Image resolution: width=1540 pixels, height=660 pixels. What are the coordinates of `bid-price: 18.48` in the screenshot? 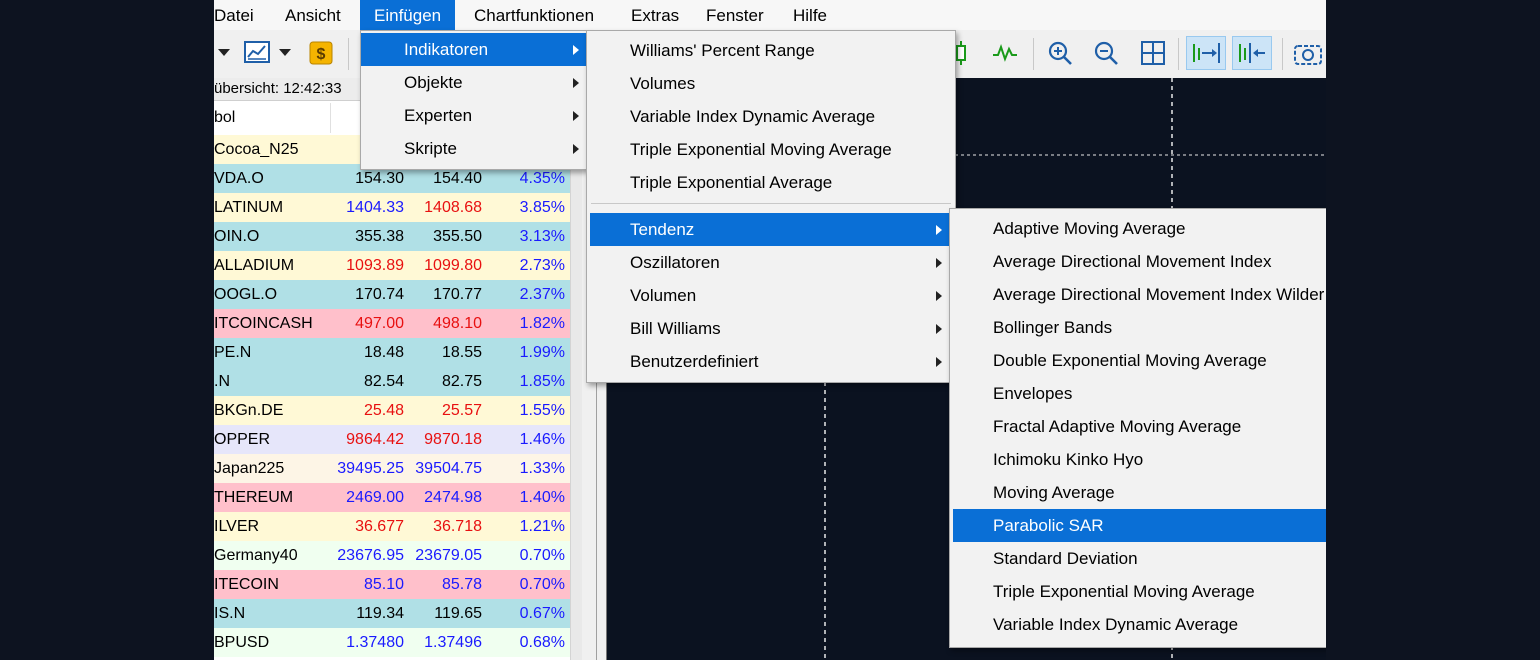 It's located at (383, 352).